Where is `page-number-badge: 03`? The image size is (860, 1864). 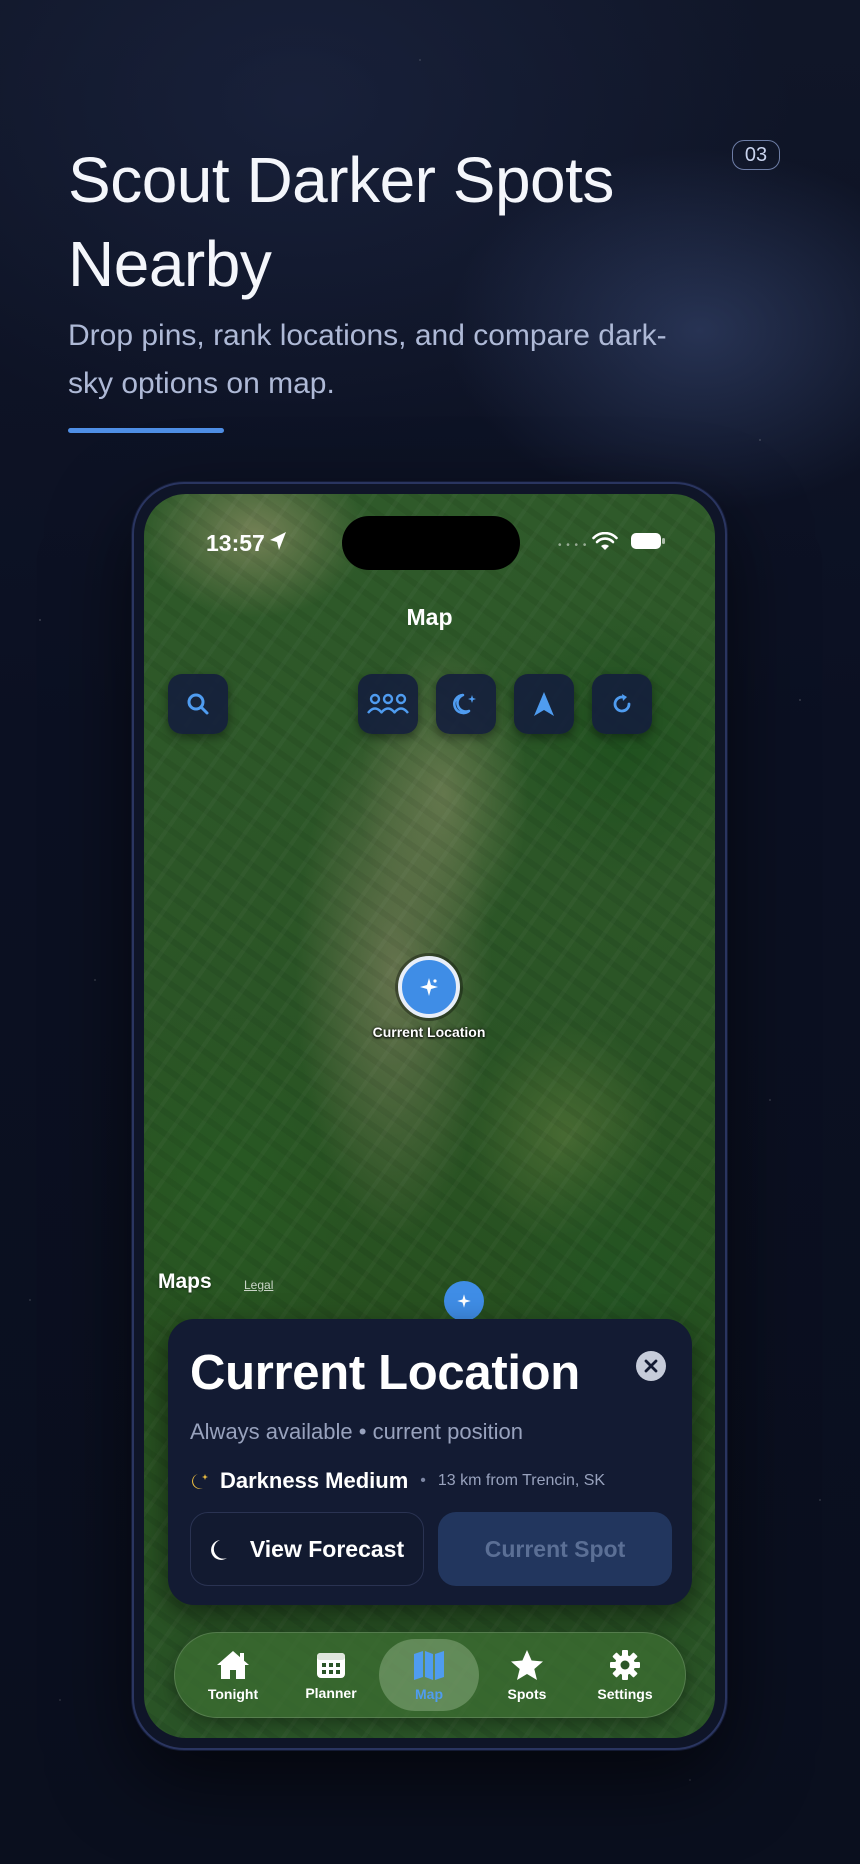
page-number-badge: 03 is located at coordinates (756, 155).